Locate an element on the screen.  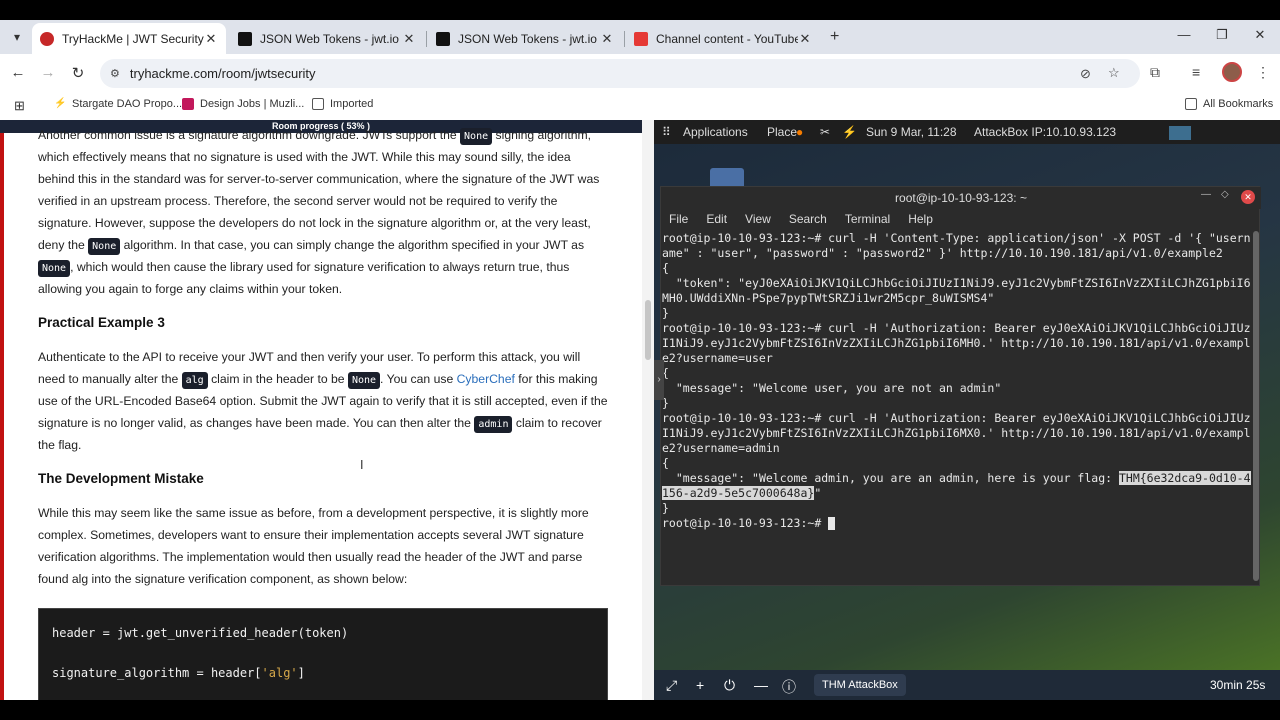
back-icon: ← is located at coordinates (18, 72).